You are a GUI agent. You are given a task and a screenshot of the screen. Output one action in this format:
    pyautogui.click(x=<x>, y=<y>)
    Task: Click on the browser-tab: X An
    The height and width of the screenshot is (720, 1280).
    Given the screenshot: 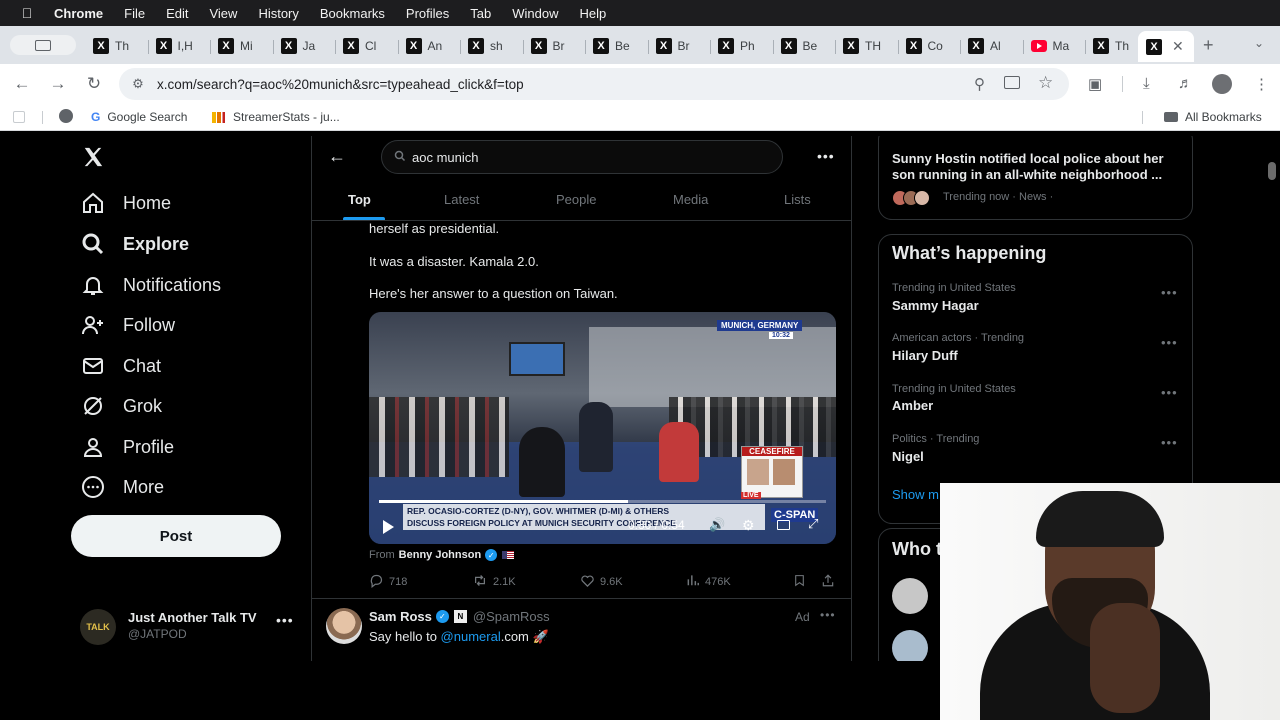 What is the action you would take?
    pyautogui.click(x=423, y=46)
    